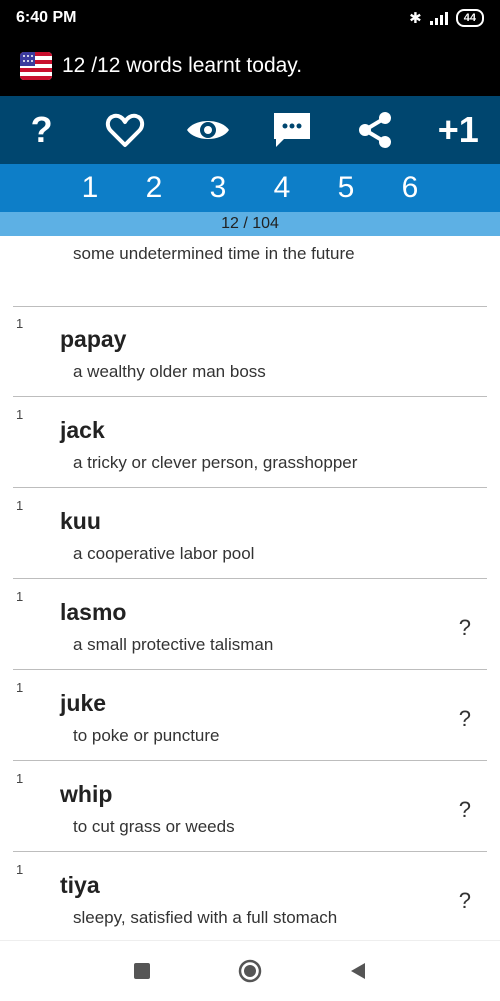 The width and height of the screenshot is (500, 1001). What do you see at coordinates (438, 18) in the screenshot?
I see `signal-icon` at bounding box center [438, 18].